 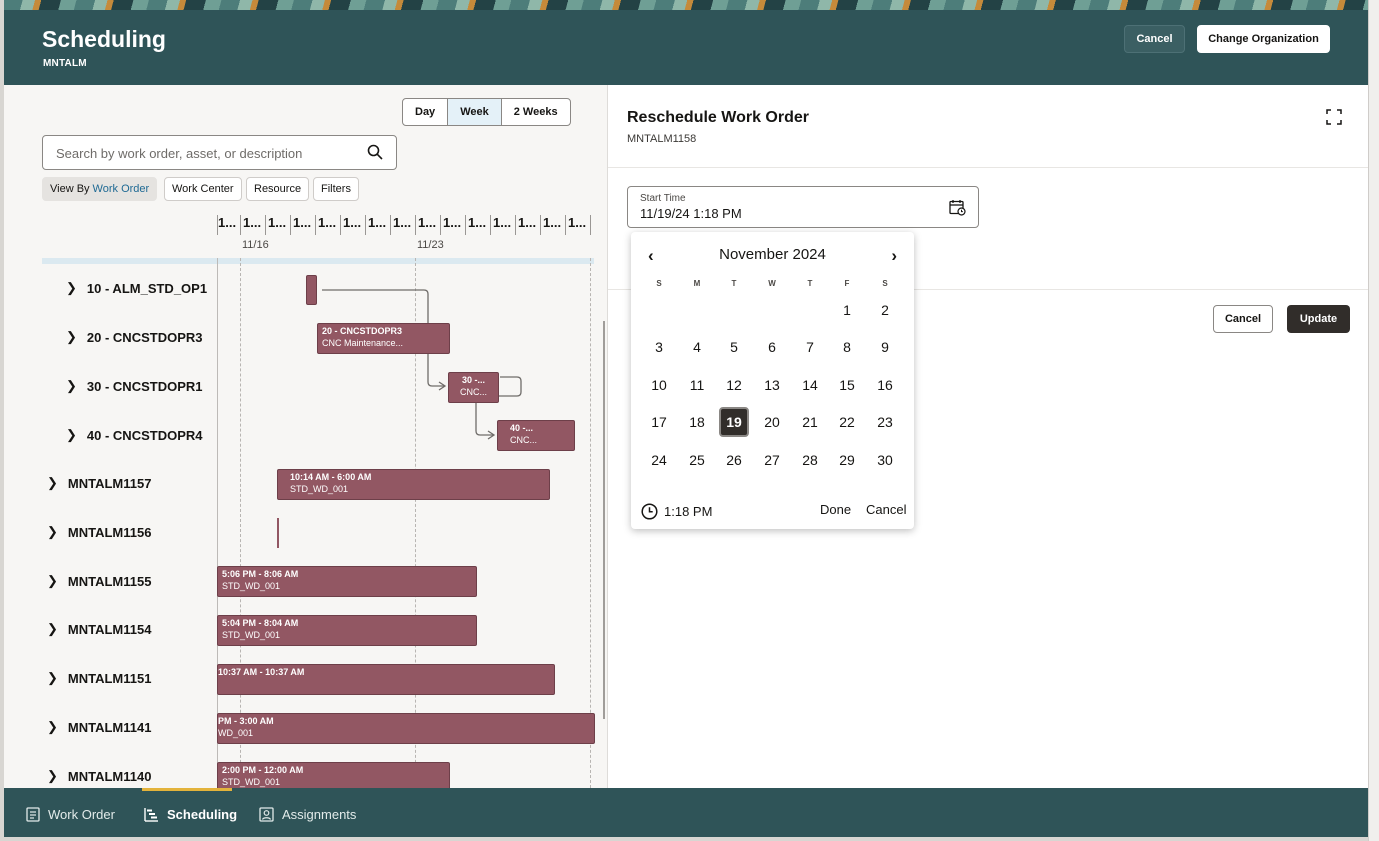 I want to click on calendar-day: 7, so click(x=810, y=347).